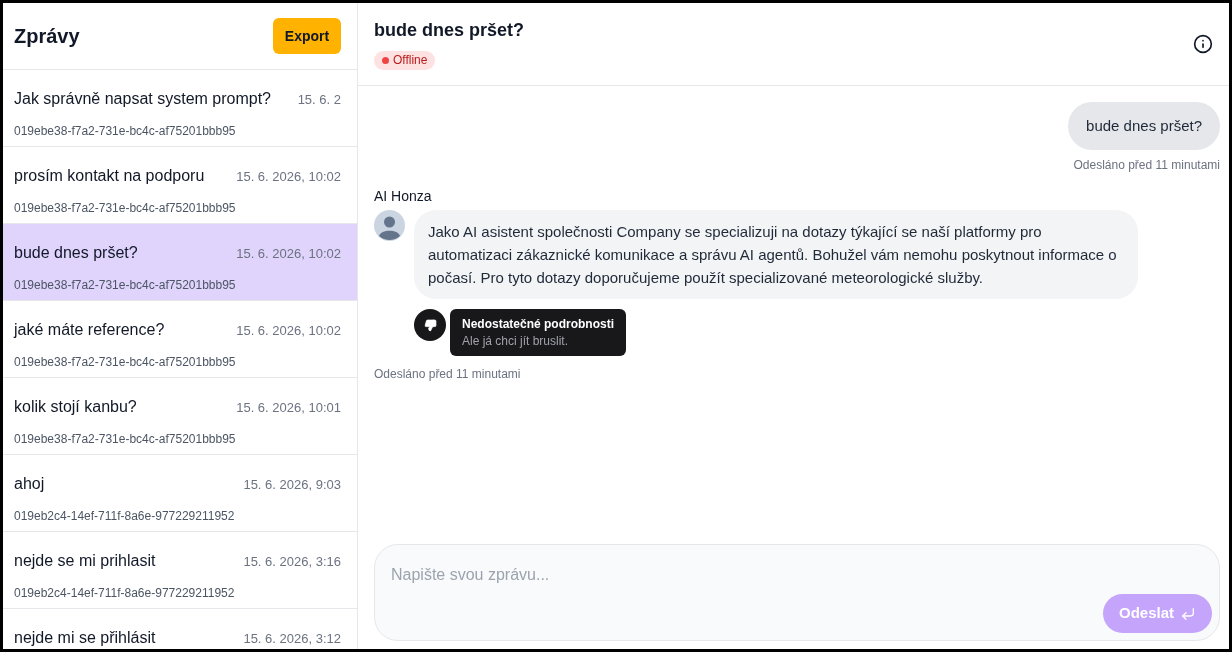 Image resolution: width=1232 pixels, height=652 pixels. Describe the element at coordinates (292, 562) in the screenshot. I see `conversation-time: 15. 6. 2026, 3:16` at that location.